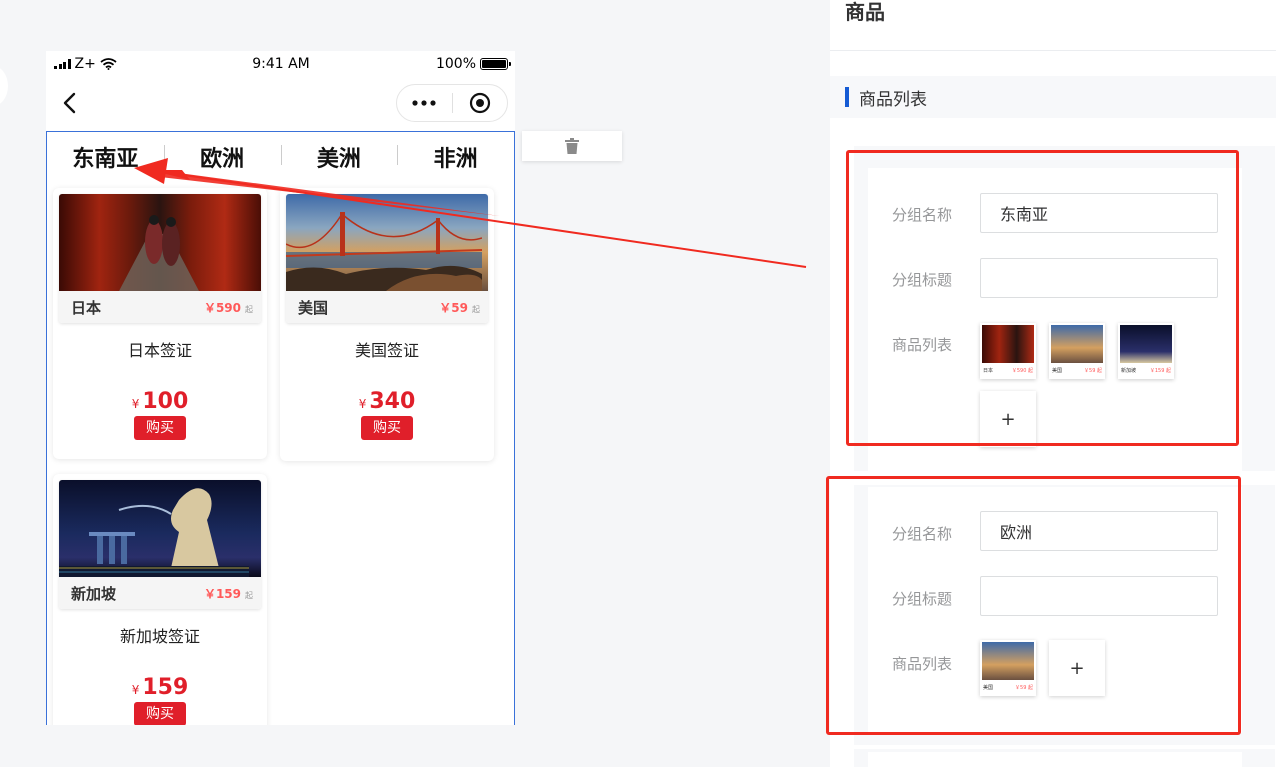 The width and height of the screenshot is (1276, 767). I want to click on singapore-photo, so click(160, 528).